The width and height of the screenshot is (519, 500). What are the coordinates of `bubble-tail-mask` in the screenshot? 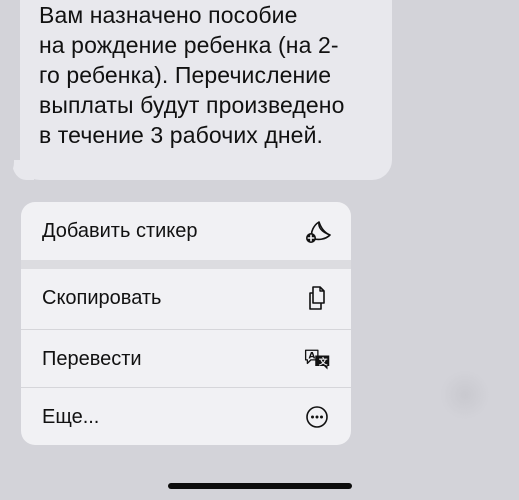 It's located at (7, 166).